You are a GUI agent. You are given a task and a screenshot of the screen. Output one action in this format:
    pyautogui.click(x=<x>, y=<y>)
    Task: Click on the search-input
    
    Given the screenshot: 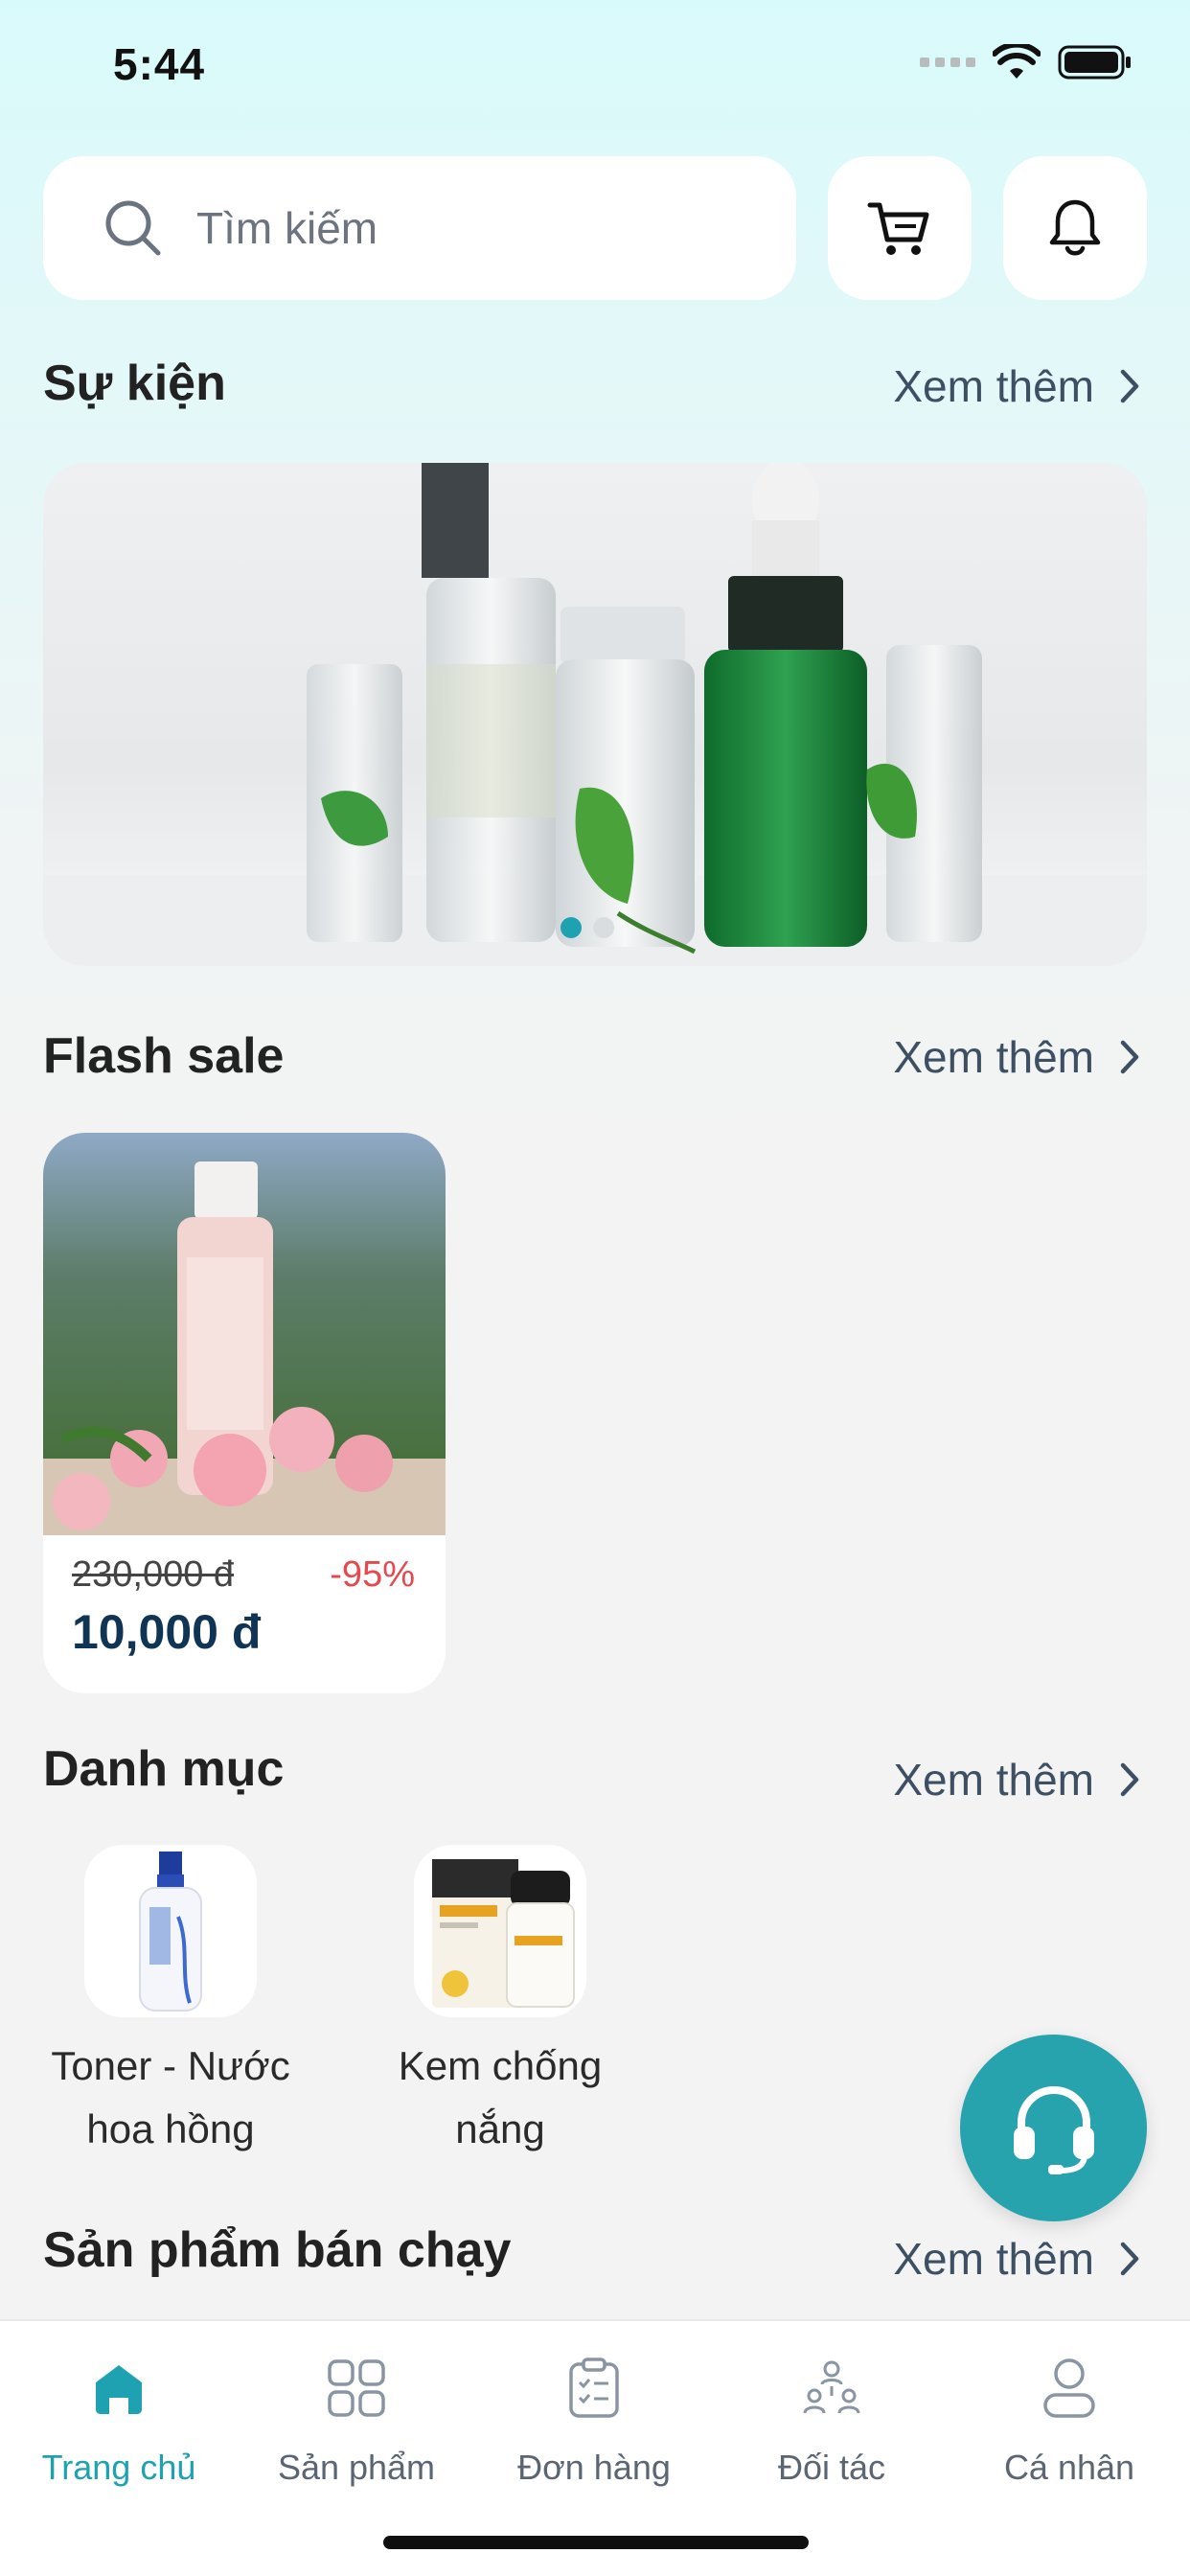 What is the action you would take?
    pyautogui.click(x=465, y=228)
    